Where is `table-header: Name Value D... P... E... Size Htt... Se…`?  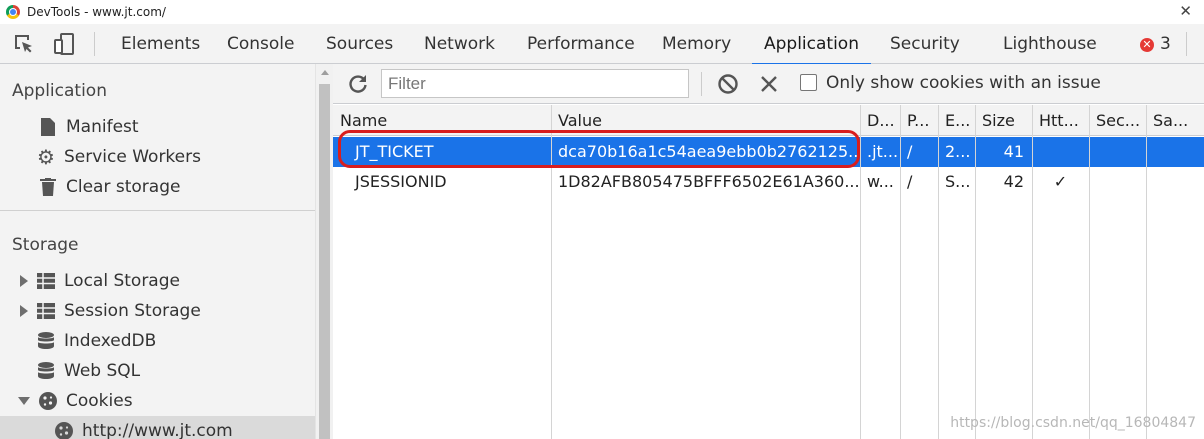
table-header: Name Value D... P... E... Size Htt... Se… is located at coordinates (768, 120).